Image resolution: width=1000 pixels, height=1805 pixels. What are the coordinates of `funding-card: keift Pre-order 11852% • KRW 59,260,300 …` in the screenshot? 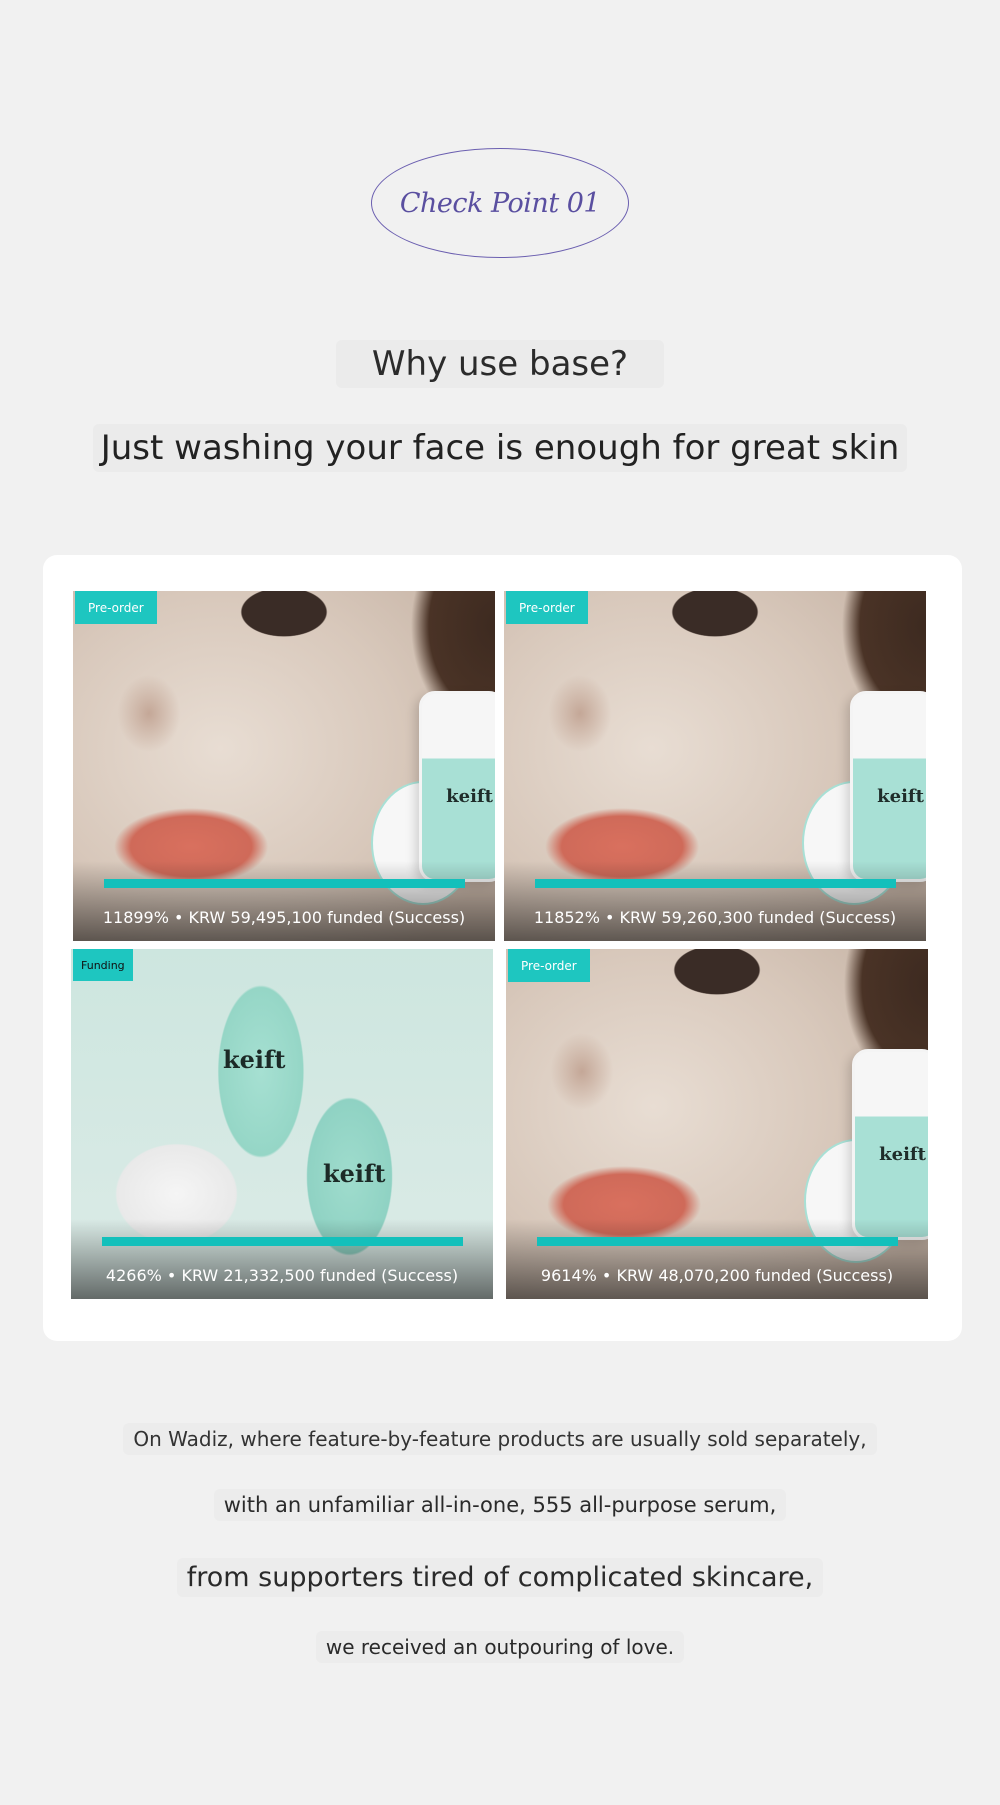 It's located at (715, 766).